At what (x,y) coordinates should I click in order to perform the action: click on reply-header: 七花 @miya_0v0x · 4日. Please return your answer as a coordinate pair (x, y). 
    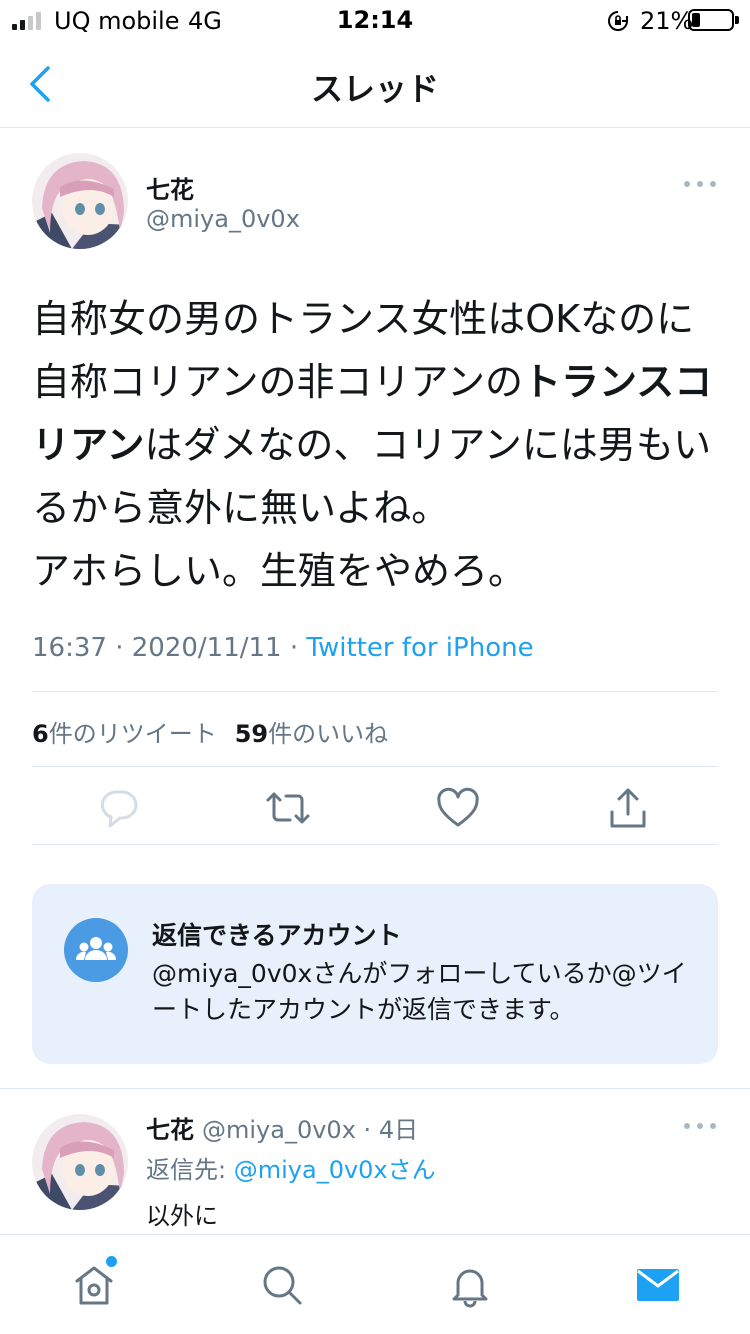
    Looking at the image, I should click on (282, 1127).